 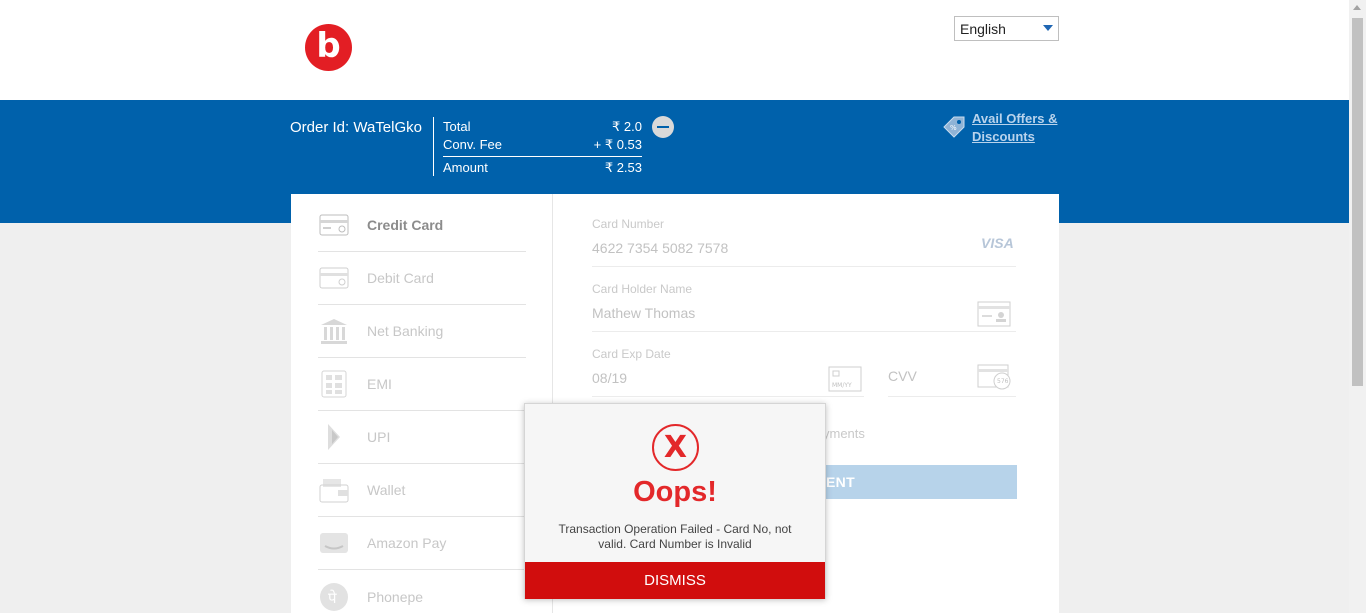 What do you see at coordinates (433, 146) in the screenshot?
I see `order-divider` at bounding box center [433, 146].